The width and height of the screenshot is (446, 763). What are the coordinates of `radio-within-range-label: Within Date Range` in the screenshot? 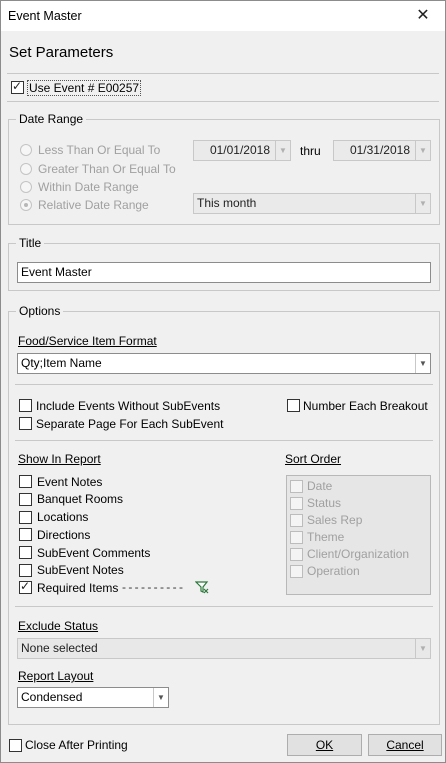 It's located at (88, 187).